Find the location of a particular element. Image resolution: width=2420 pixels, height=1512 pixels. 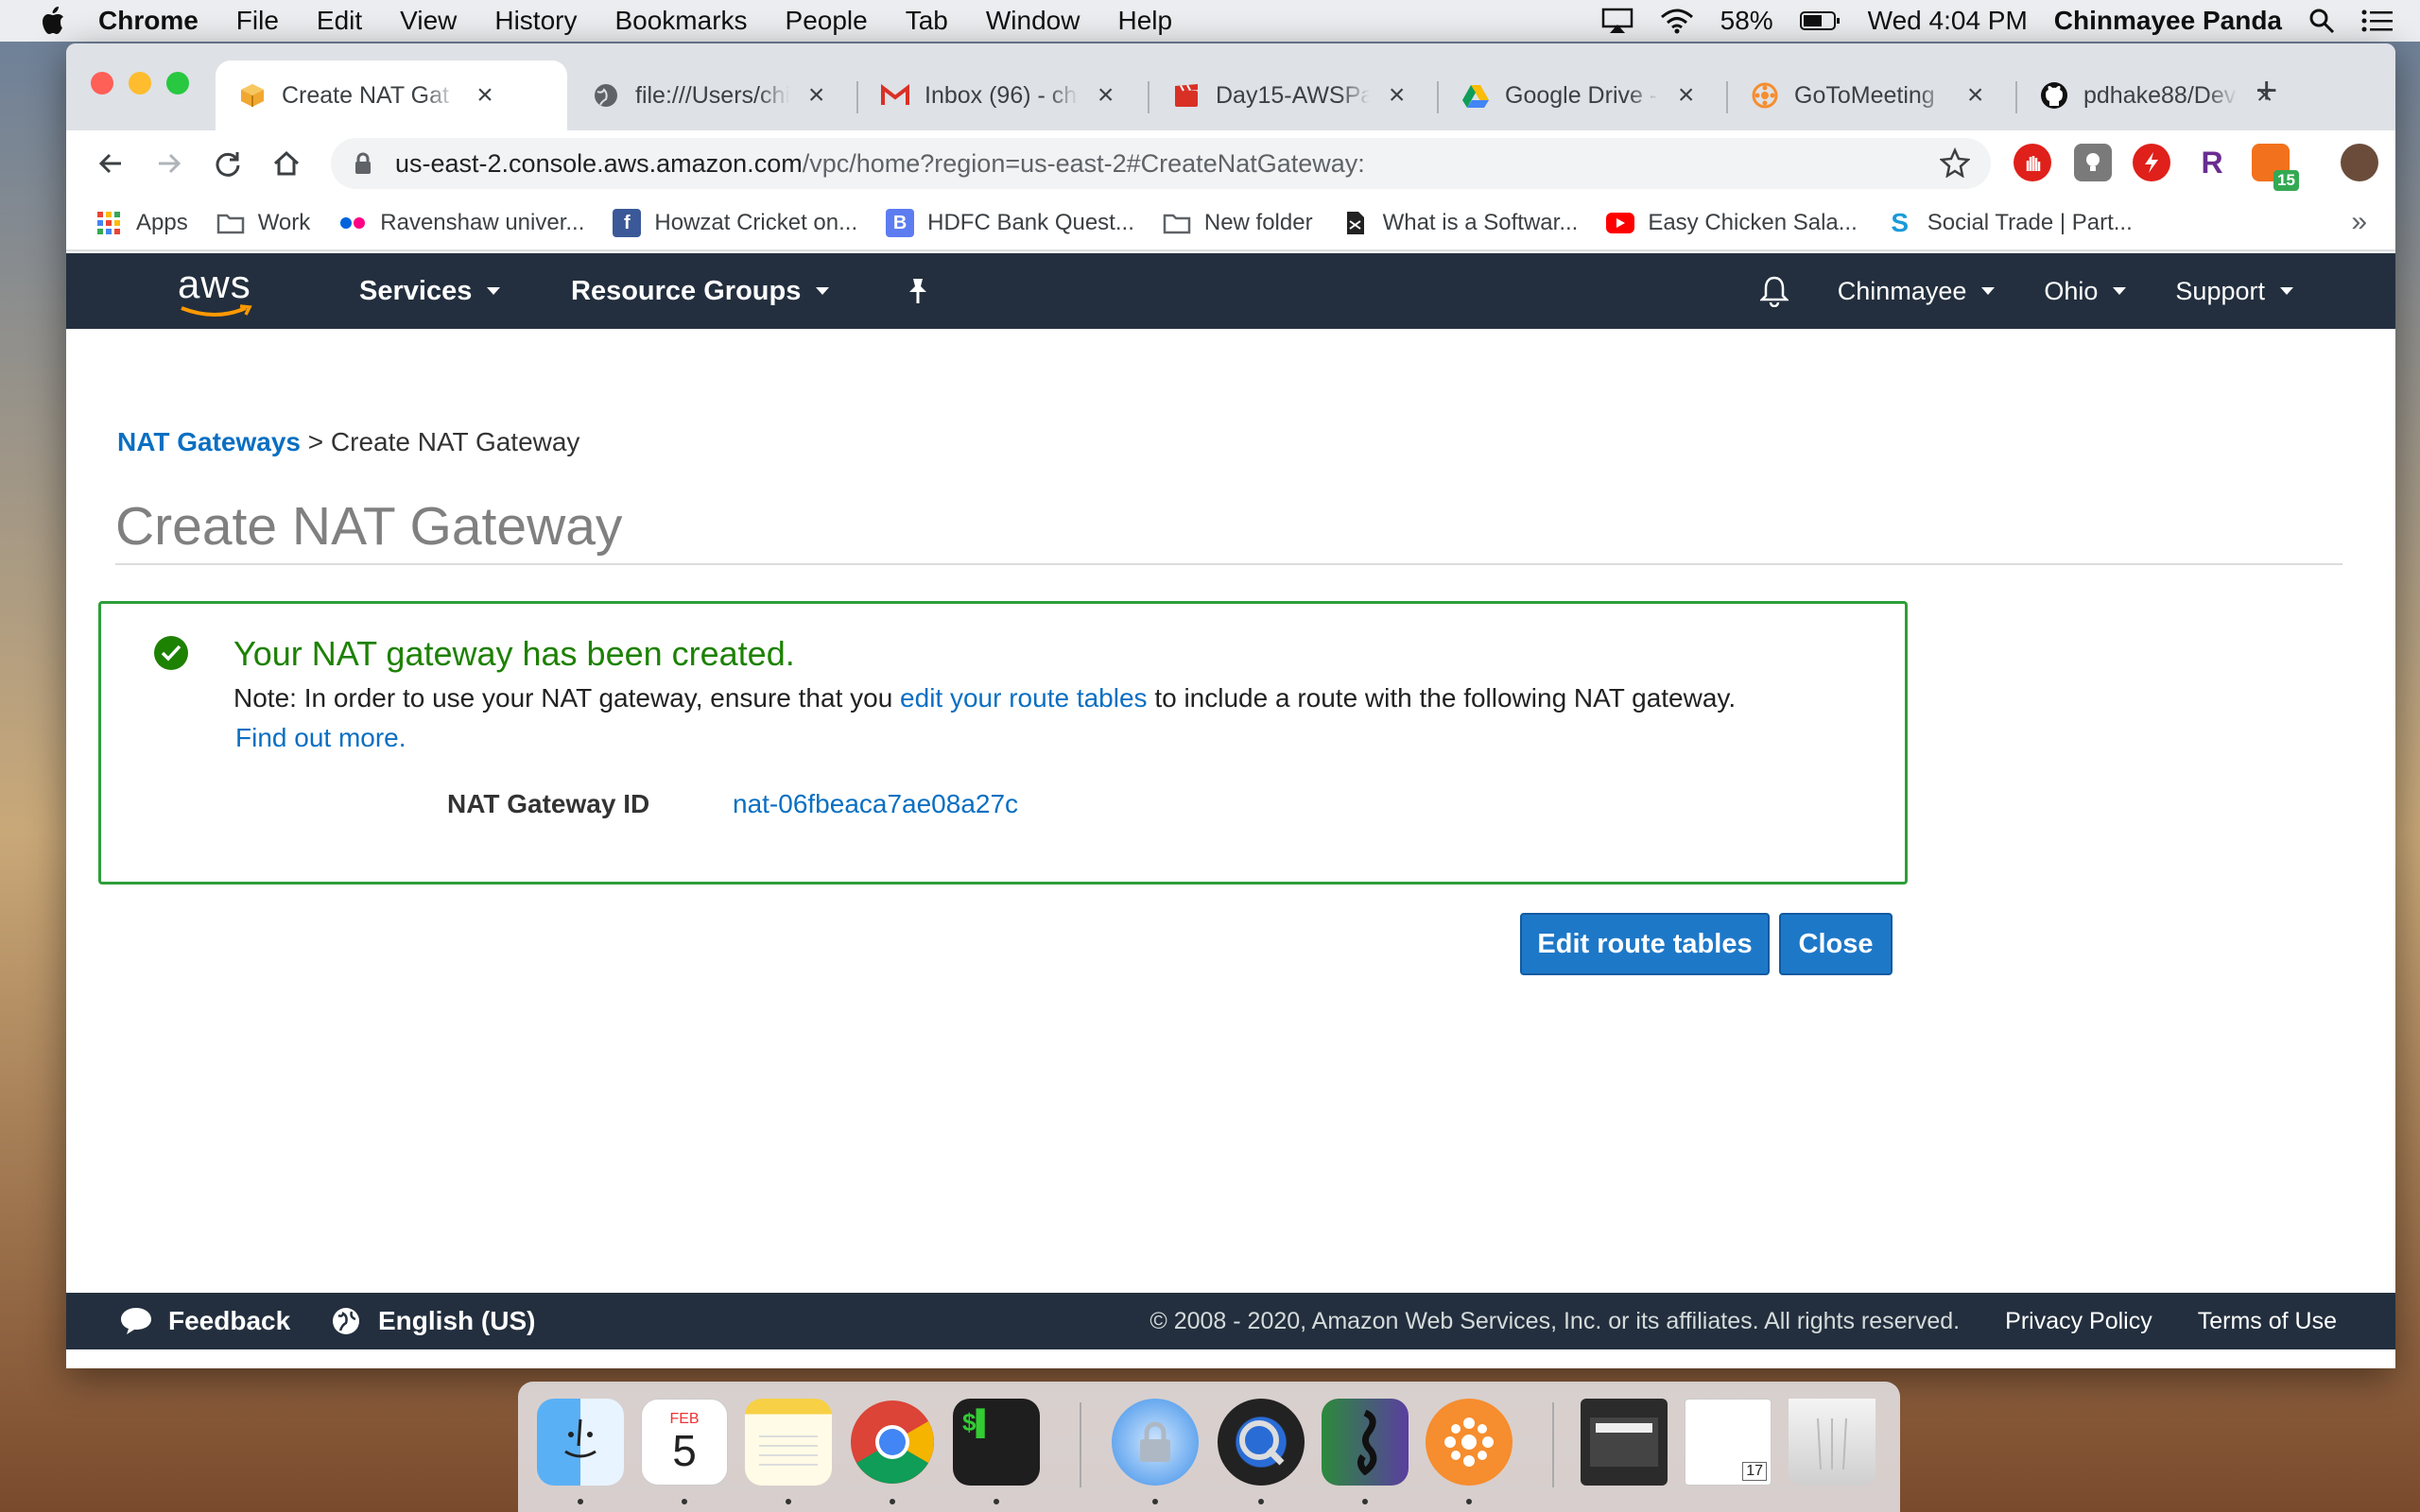

menu-view: View is located at coordinates (428, 21).